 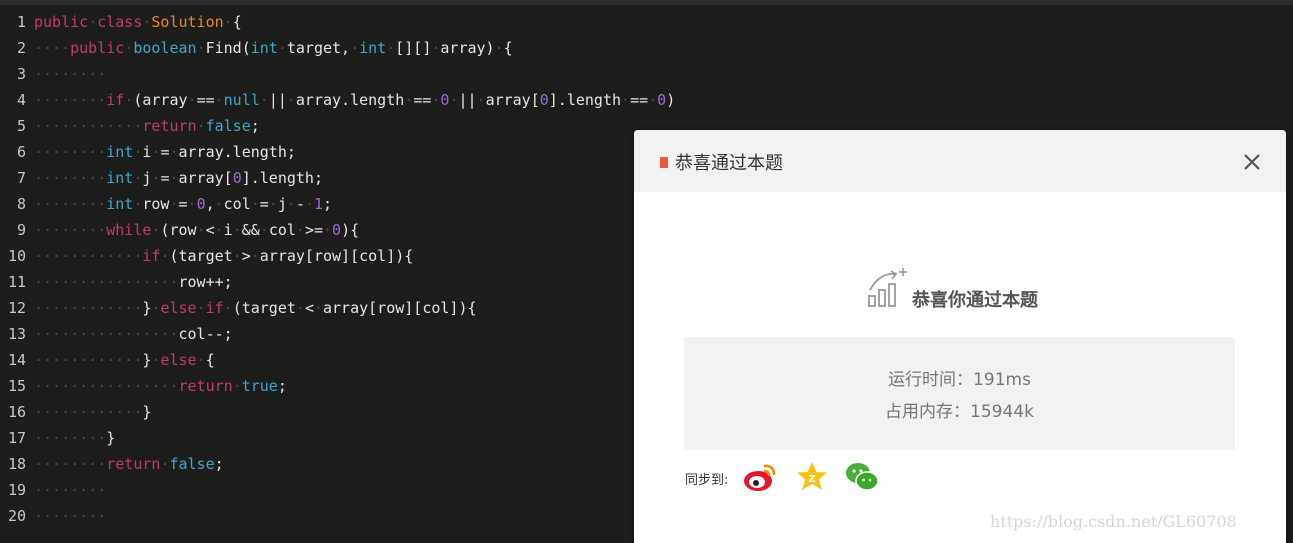 What do you see at coordinates (21, 204) in the screenshot?
I see `line-number: 8` at bounding box center [21, 204].